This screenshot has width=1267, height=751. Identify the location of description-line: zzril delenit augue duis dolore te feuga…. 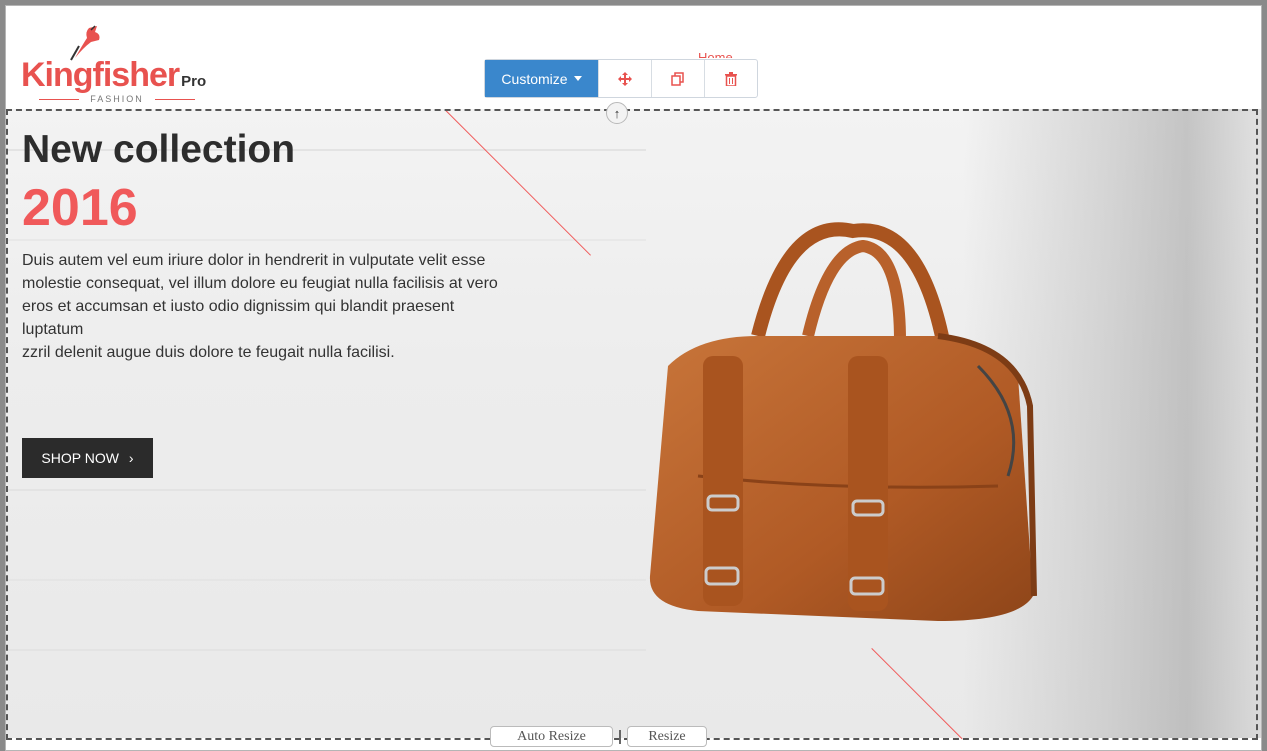
(208, 352).